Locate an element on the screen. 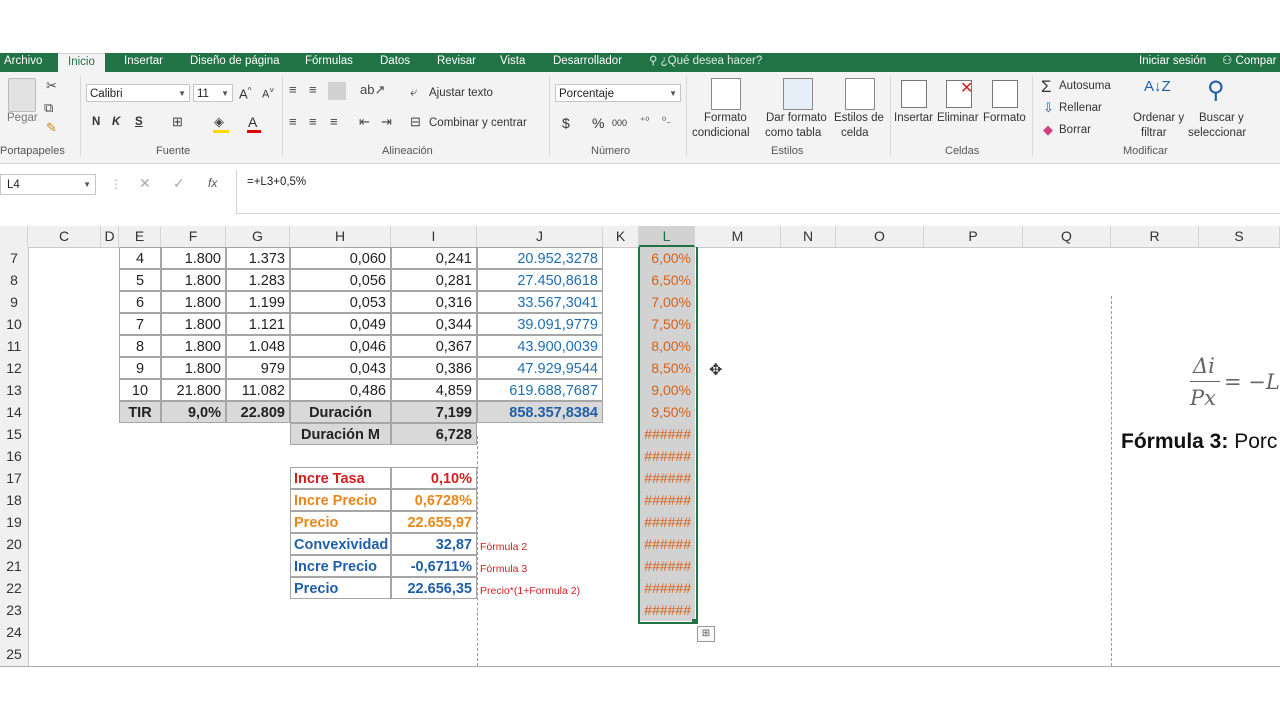 The height and width of the screenshot is (720, 1280). increase-font-icon: A^ is located at coordinates (245, 93).